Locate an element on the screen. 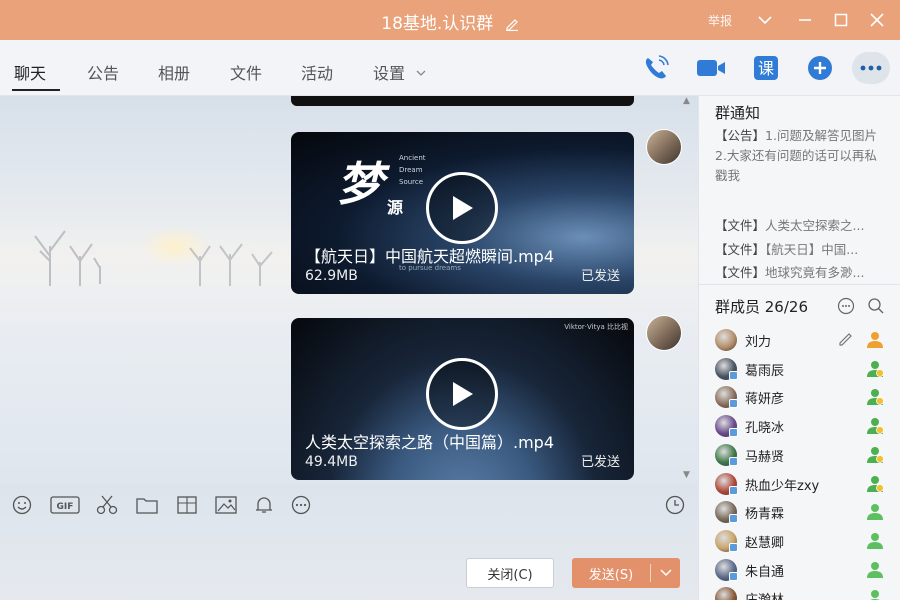  member-name: 热血少年zxy is located at coordinates (782, 486).